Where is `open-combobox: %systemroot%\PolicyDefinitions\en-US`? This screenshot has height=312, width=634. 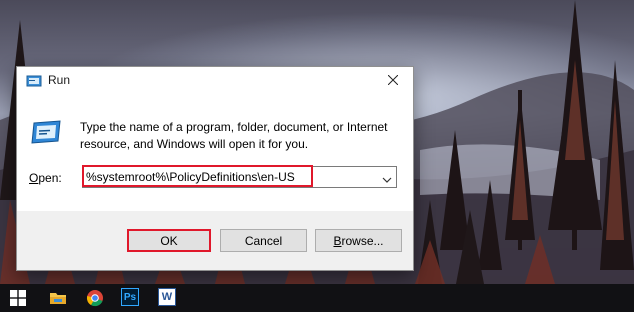 open-combobox: %systemroot%\PolicyDefinitions\en-US is located at coordinates (239, 177).